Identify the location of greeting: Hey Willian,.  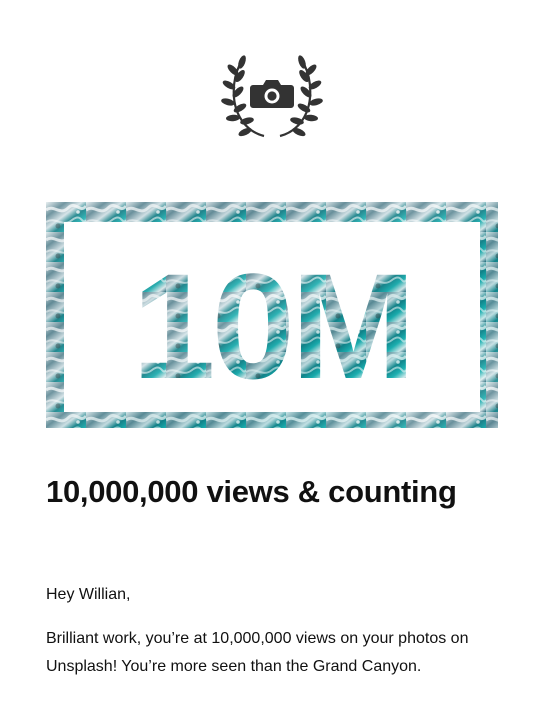
(88, 594).